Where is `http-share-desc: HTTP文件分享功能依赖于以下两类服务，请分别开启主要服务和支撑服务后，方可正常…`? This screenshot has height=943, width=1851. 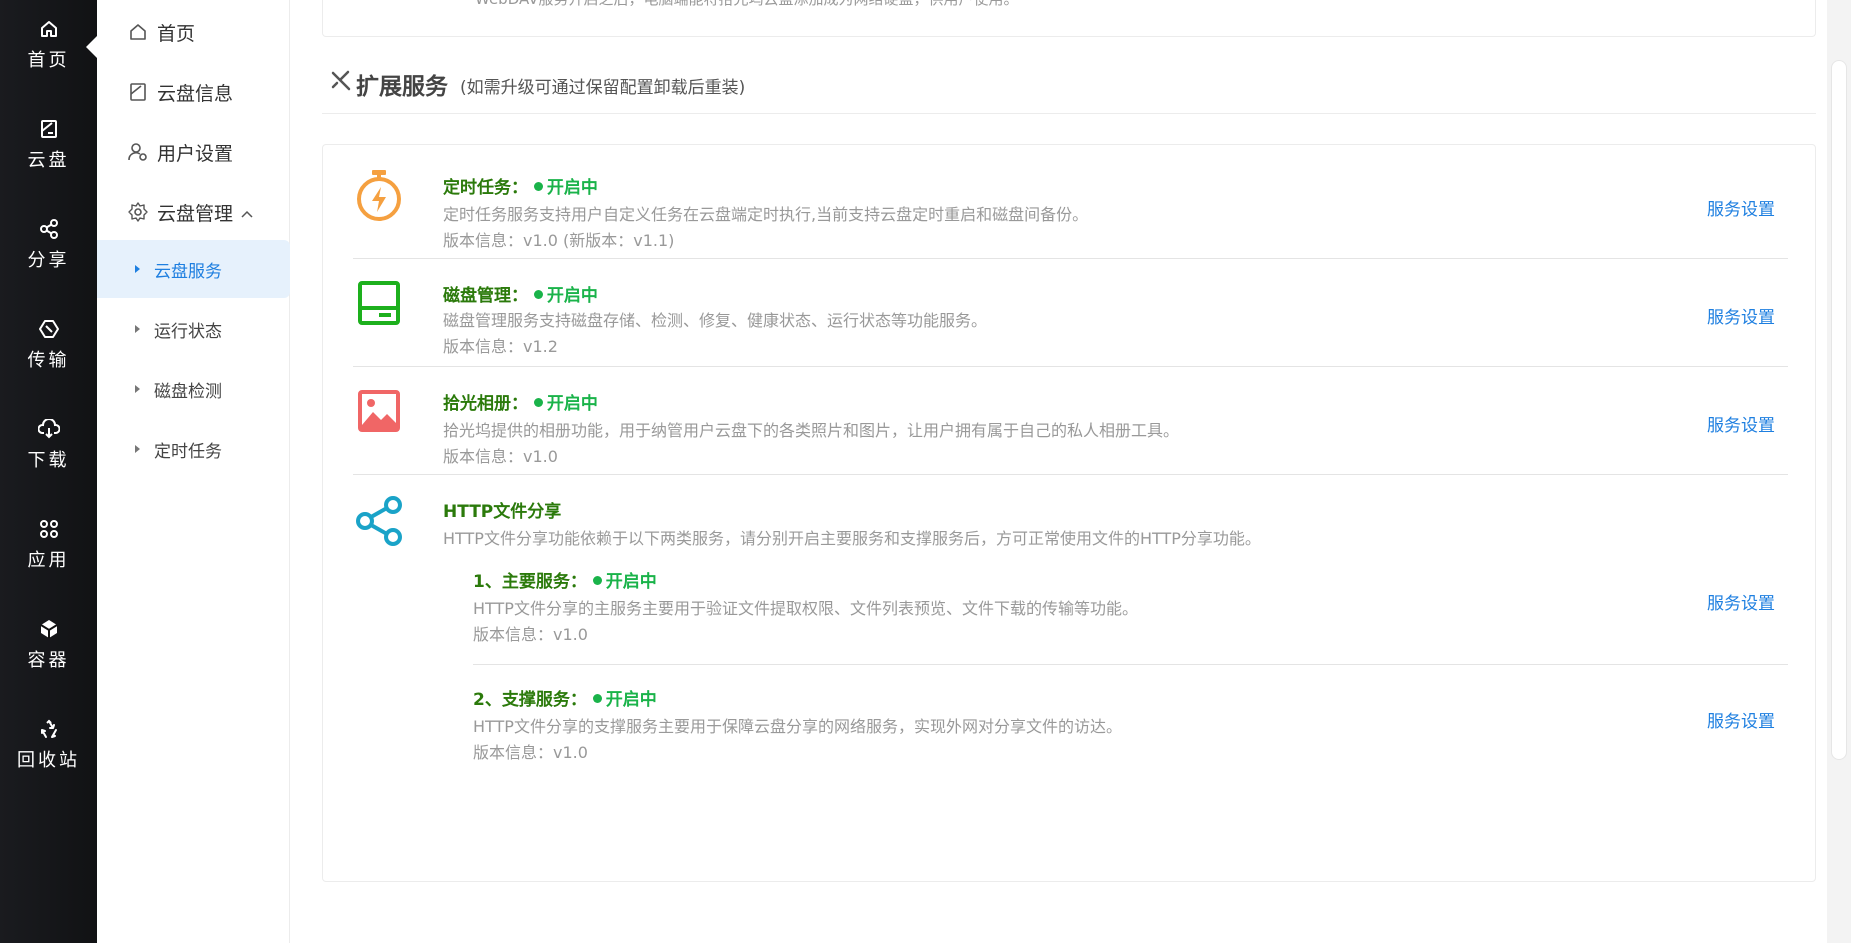 http-share-desc: HTTP文件分享功能依赖于以下两类服务，请分别开启主要服务和支撑服务后，方可正常… is located at coordinates (852, 538).